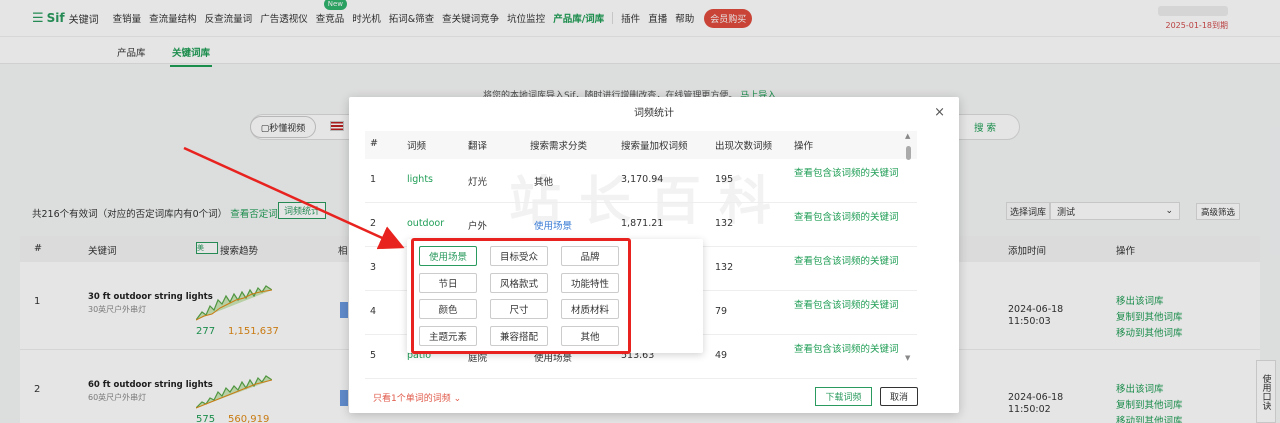 This screenshot has width=1280, height=423. I want to click on download-frequency-button: 下载词频, so click(843, 396).